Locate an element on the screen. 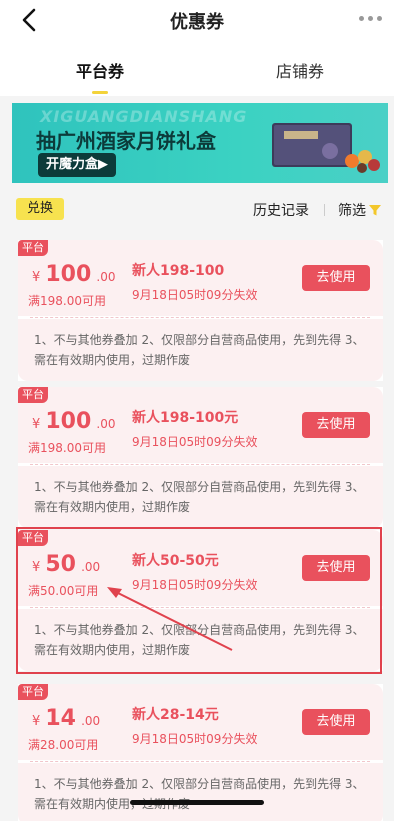 The width and height of the screenshot is (394, 821). amount-value: 14 is located at coordinates (60, 718).